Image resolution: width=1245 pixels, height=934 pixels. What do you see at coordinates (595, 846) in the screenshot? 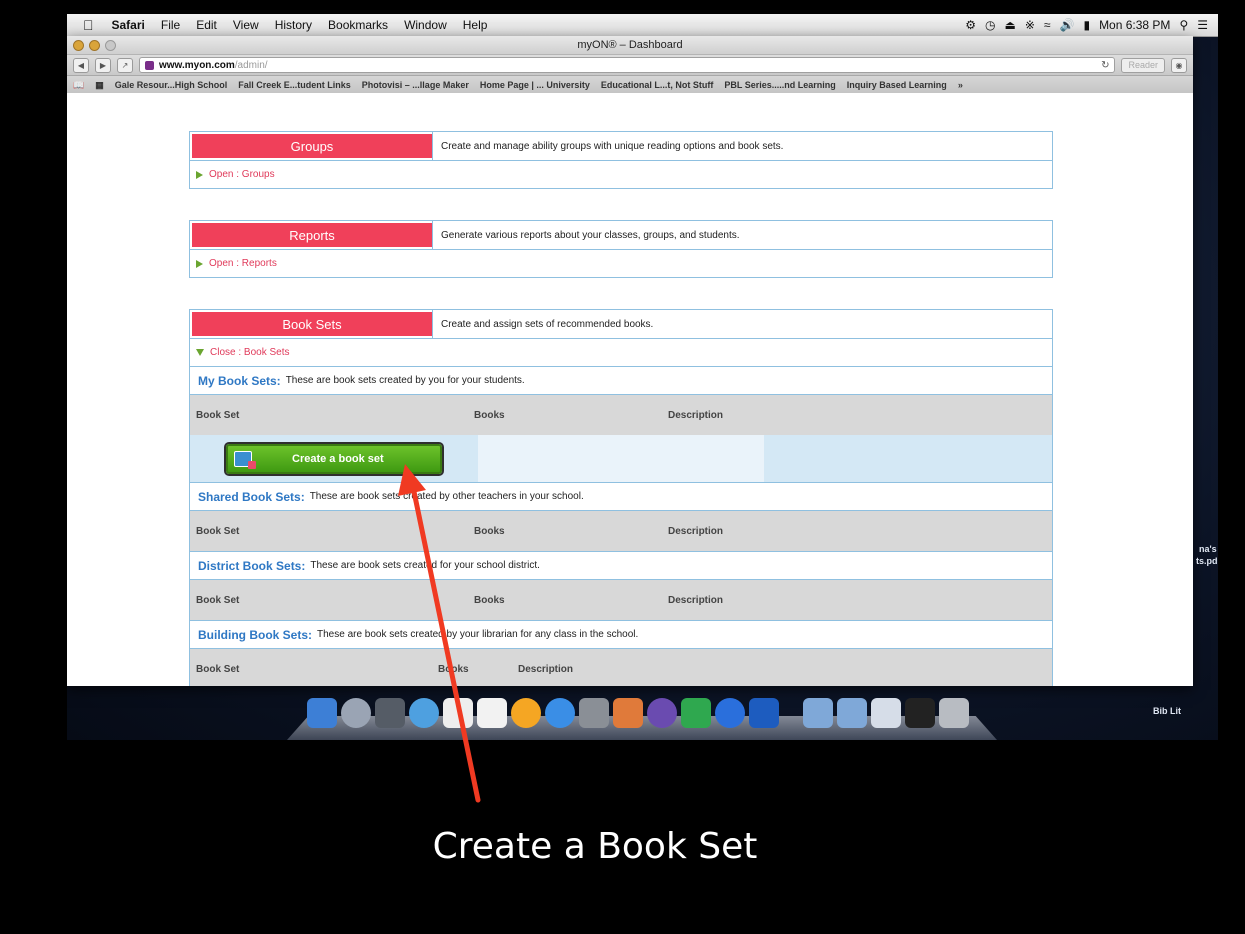
I see `slide-caption: Create a Book Set` at bounding box center [595, 846].